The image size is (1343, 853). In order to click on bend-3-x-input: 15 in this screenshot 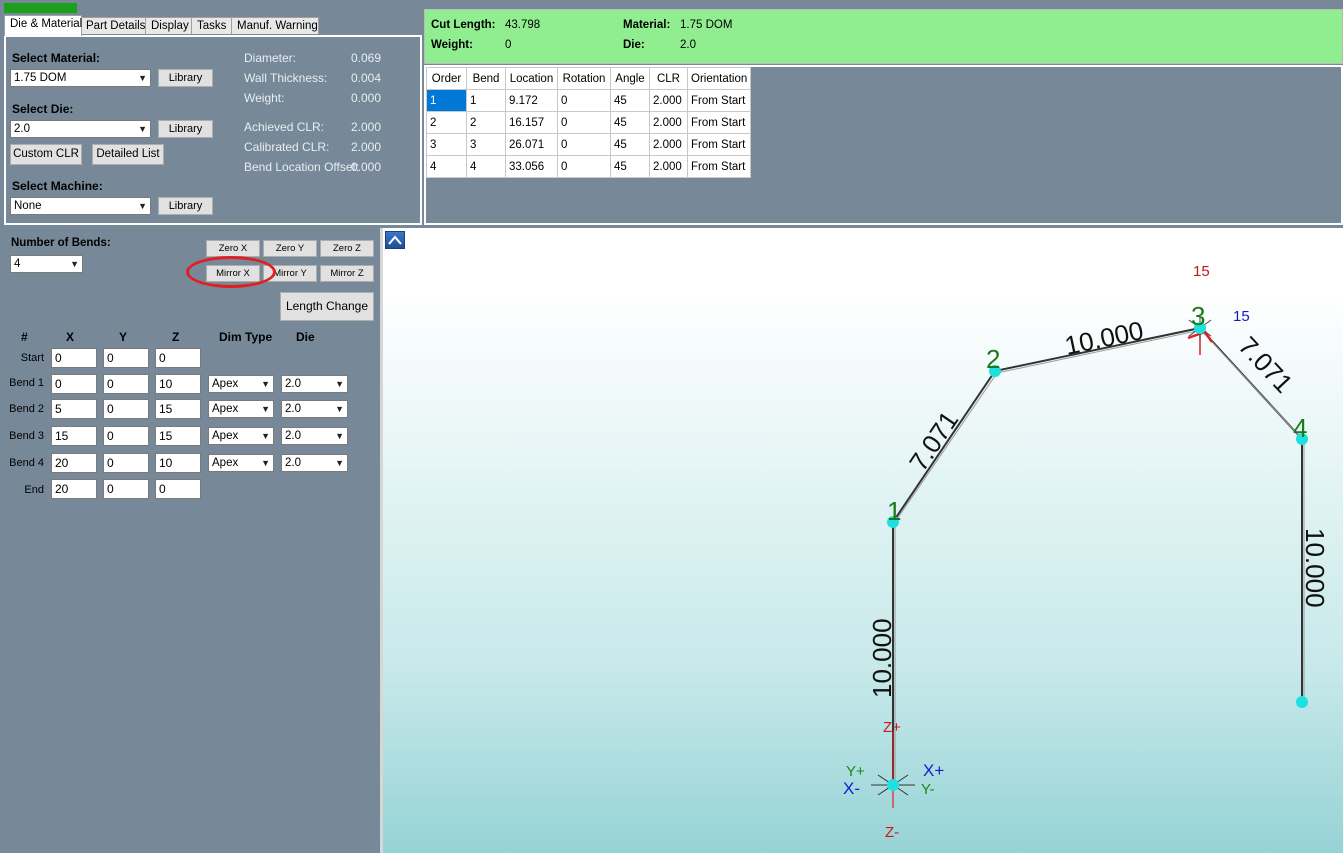, I will do `click(74, 436)`.